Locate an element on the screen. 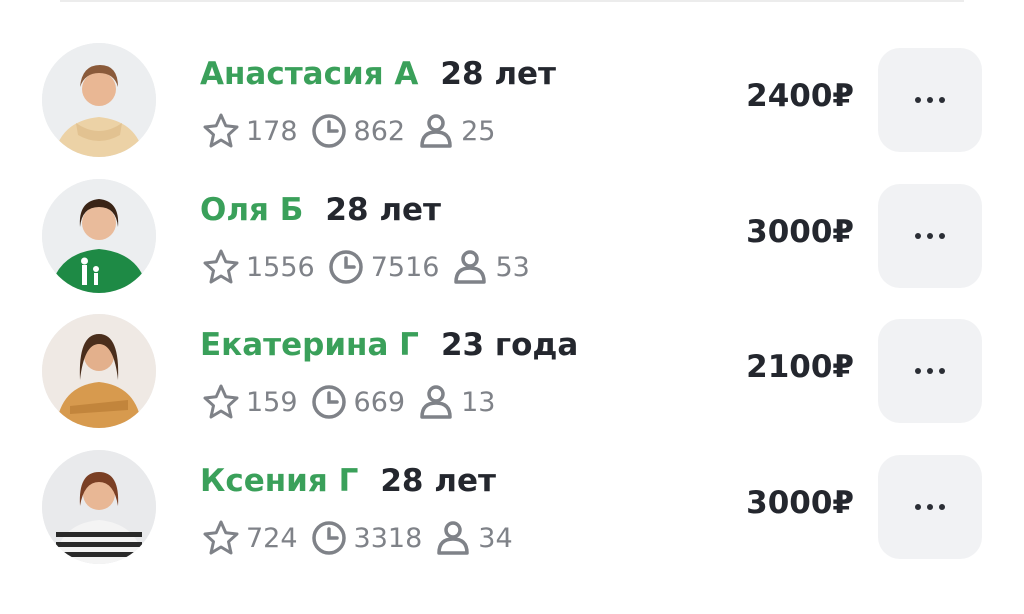  price: 2100₽ is located at coordinates (800, 367).